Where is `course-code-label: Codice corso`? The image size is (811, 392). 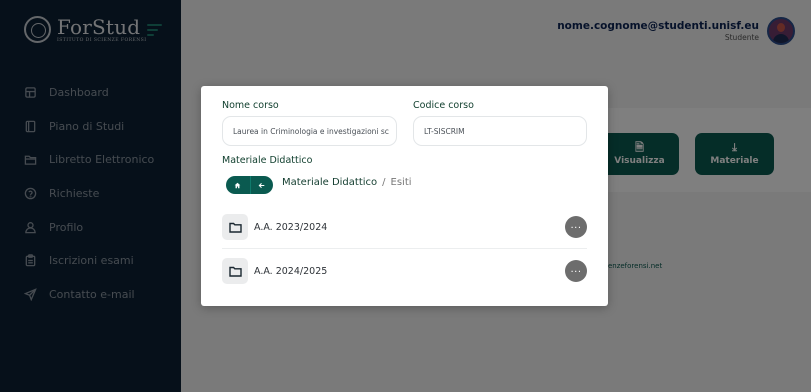
course-code-label: Codice corso is located at coordinates (443, 105).